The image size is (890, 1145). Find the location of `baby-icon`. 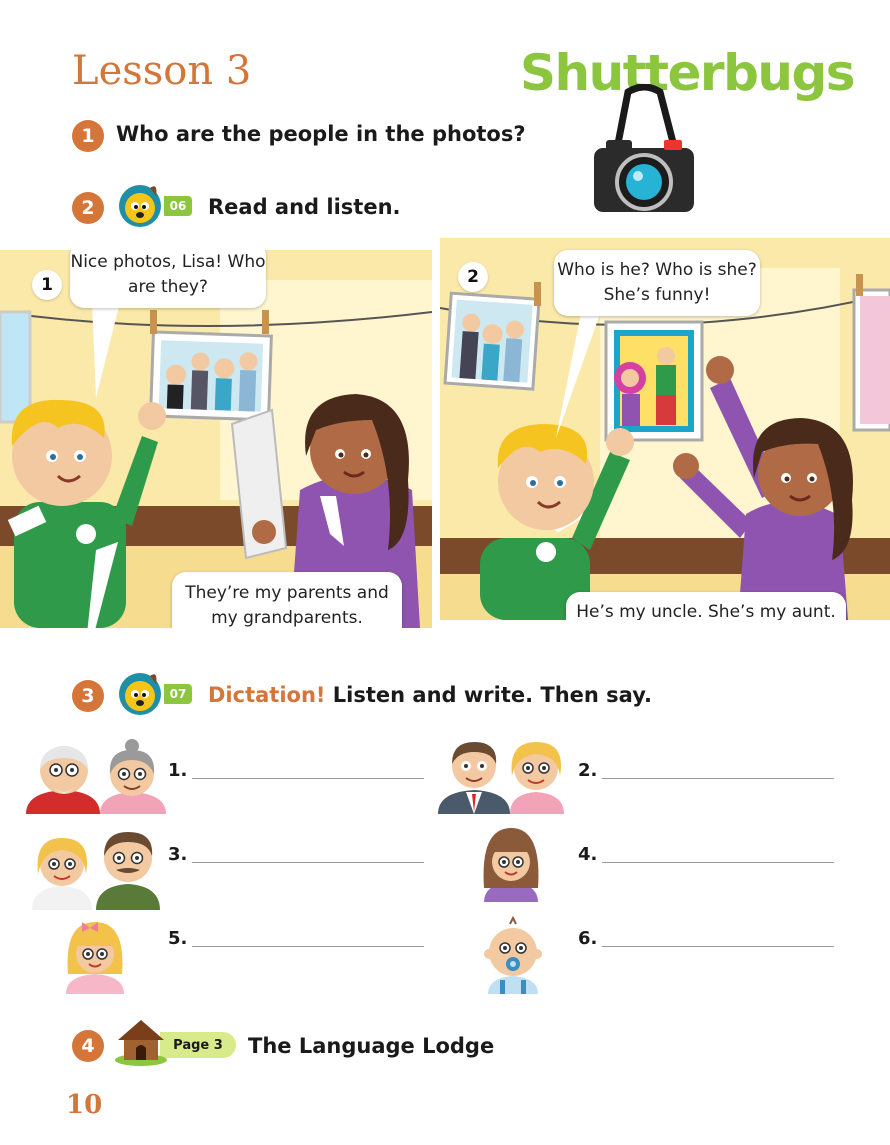

baby-icon is located at coordinates (513, 954).